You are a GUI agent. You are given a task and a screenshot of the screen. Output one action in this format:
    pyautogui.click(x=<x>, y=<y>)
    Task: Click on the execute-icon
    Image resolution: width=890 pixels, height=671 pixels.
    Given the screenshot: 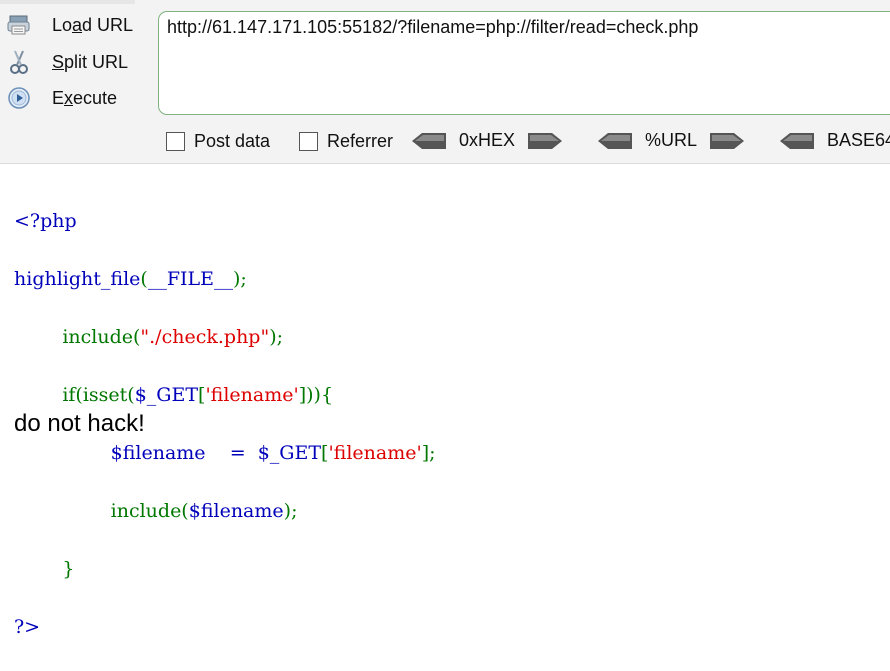 What is the action you would take?
    pyautogui.click(x=19, y=98)
    